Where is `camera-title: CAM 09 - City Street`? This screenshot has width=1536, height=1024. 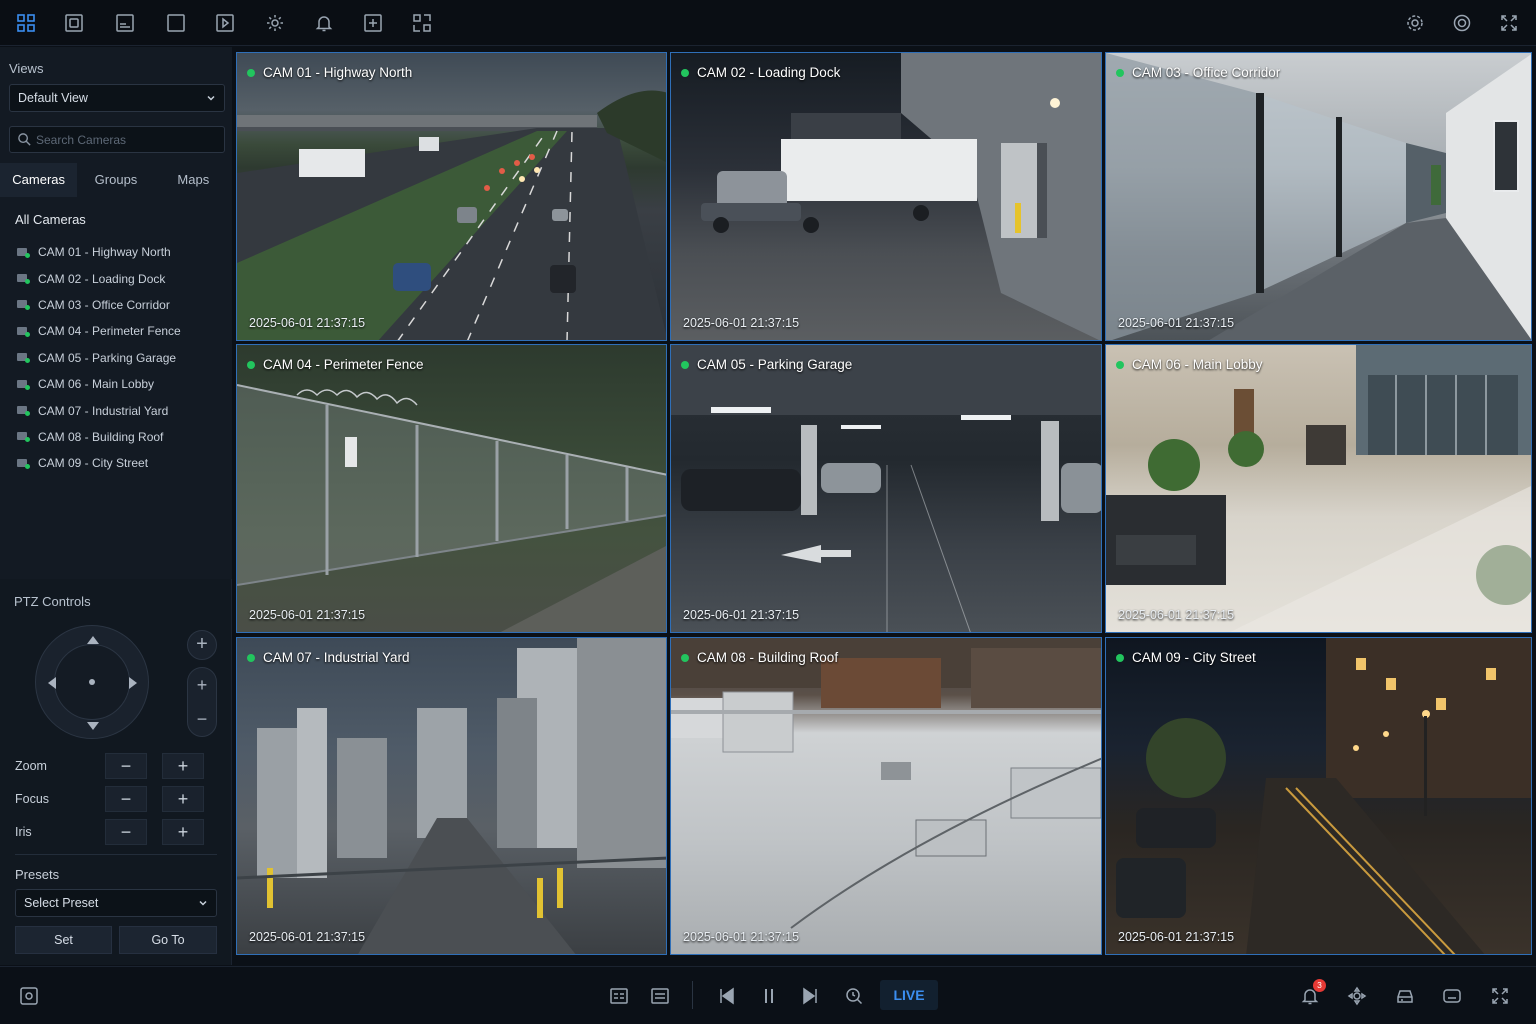
camera-title: CAM 09 - City Street is located at coordinates (1186, 657).